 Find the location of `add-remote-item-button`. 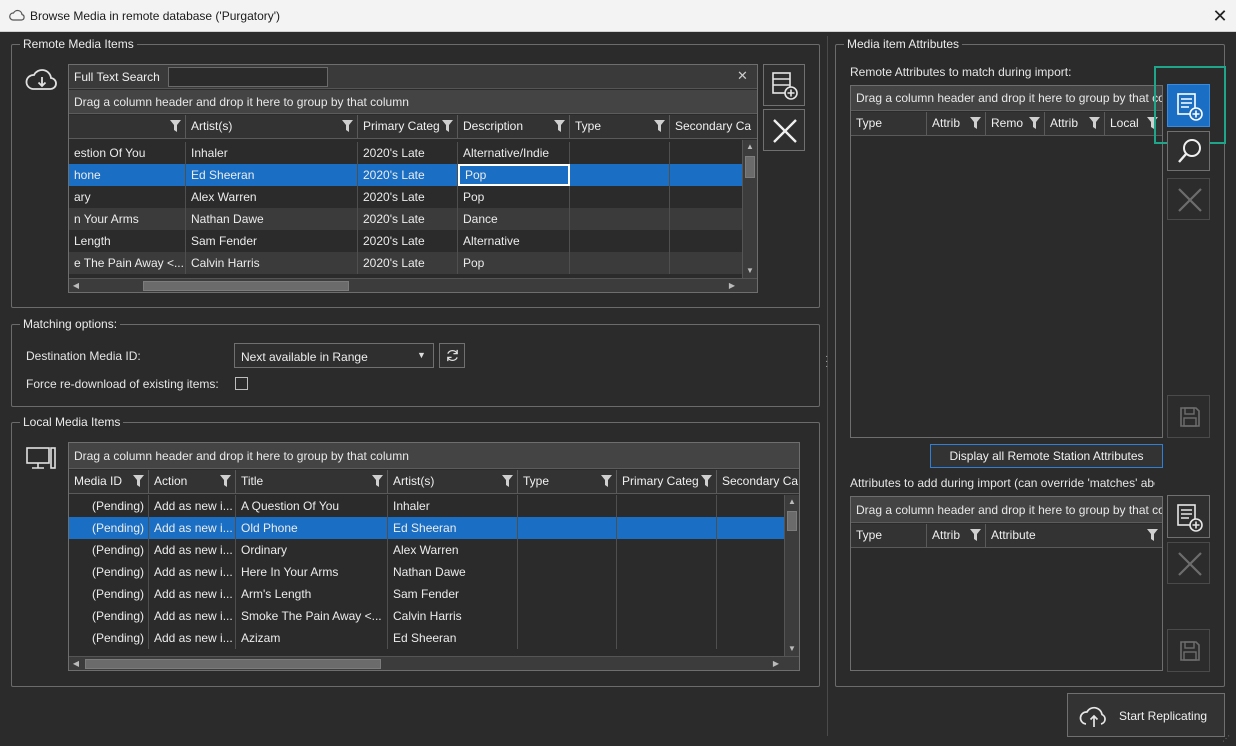

add-remote-item-button is located at coordinates (784, 85).